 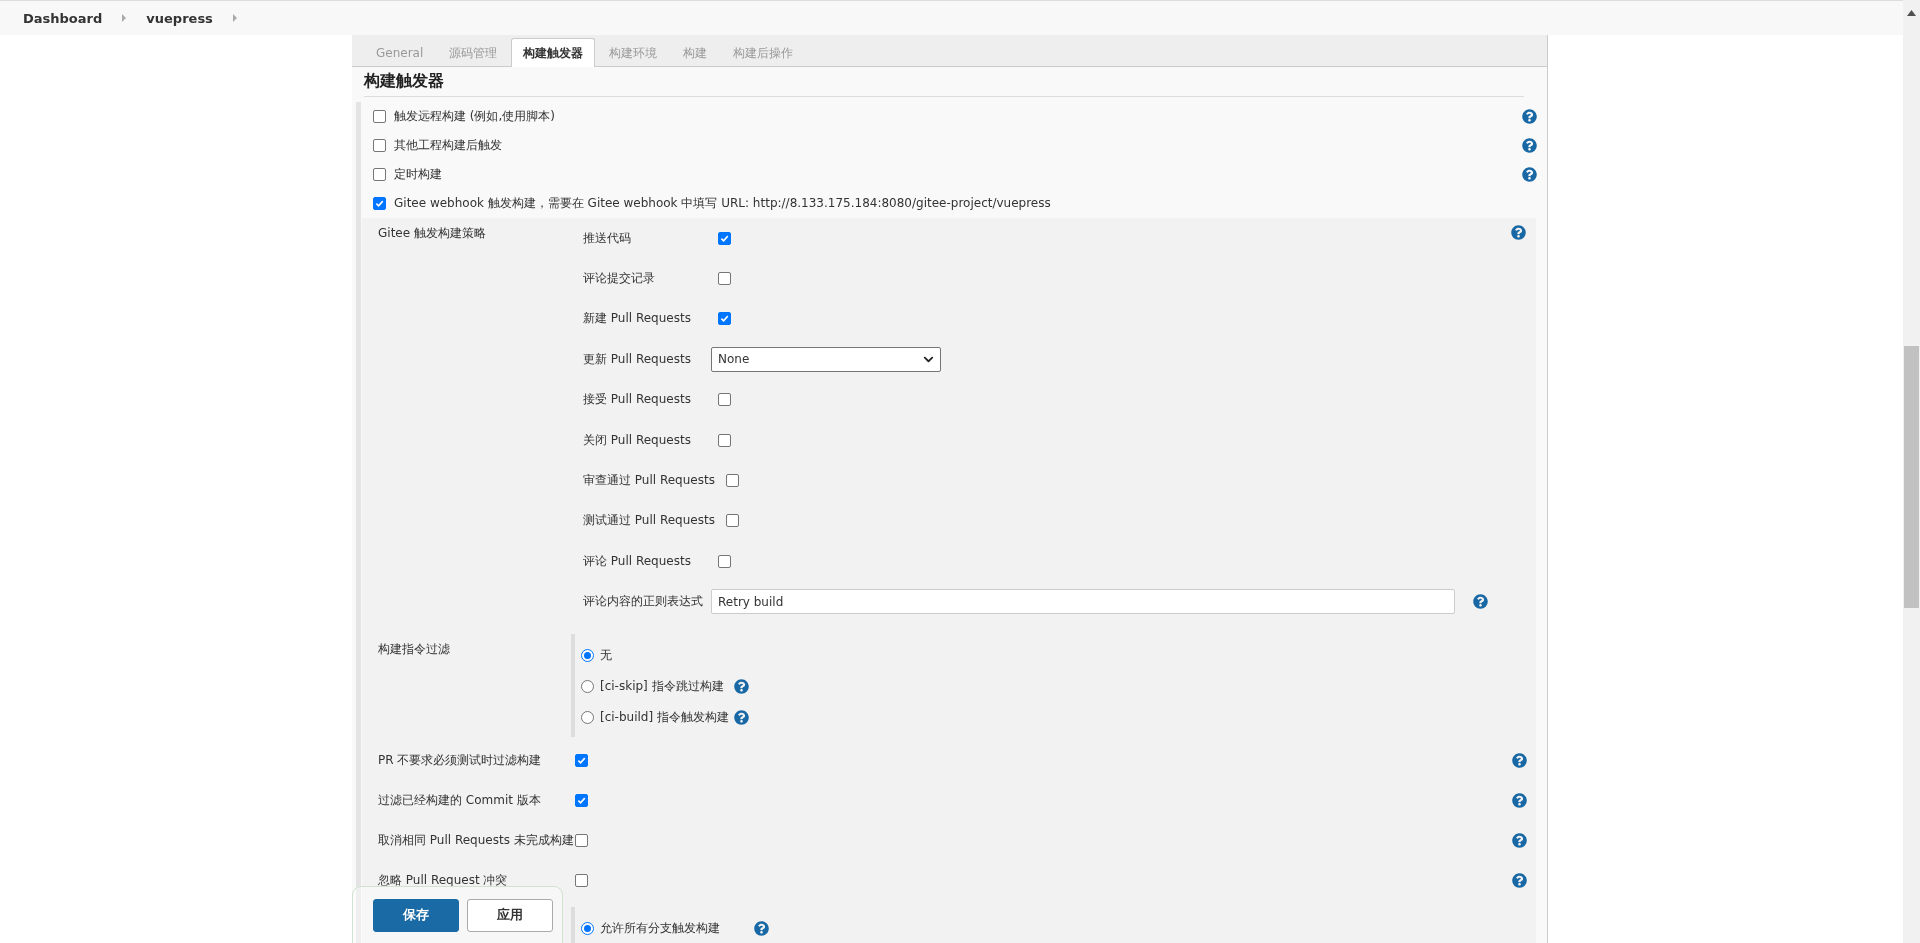 What do you see at coordinates (607, 238) in the screenshot?
I see `option-label: 推送代码` at bounding box center [607, 238].